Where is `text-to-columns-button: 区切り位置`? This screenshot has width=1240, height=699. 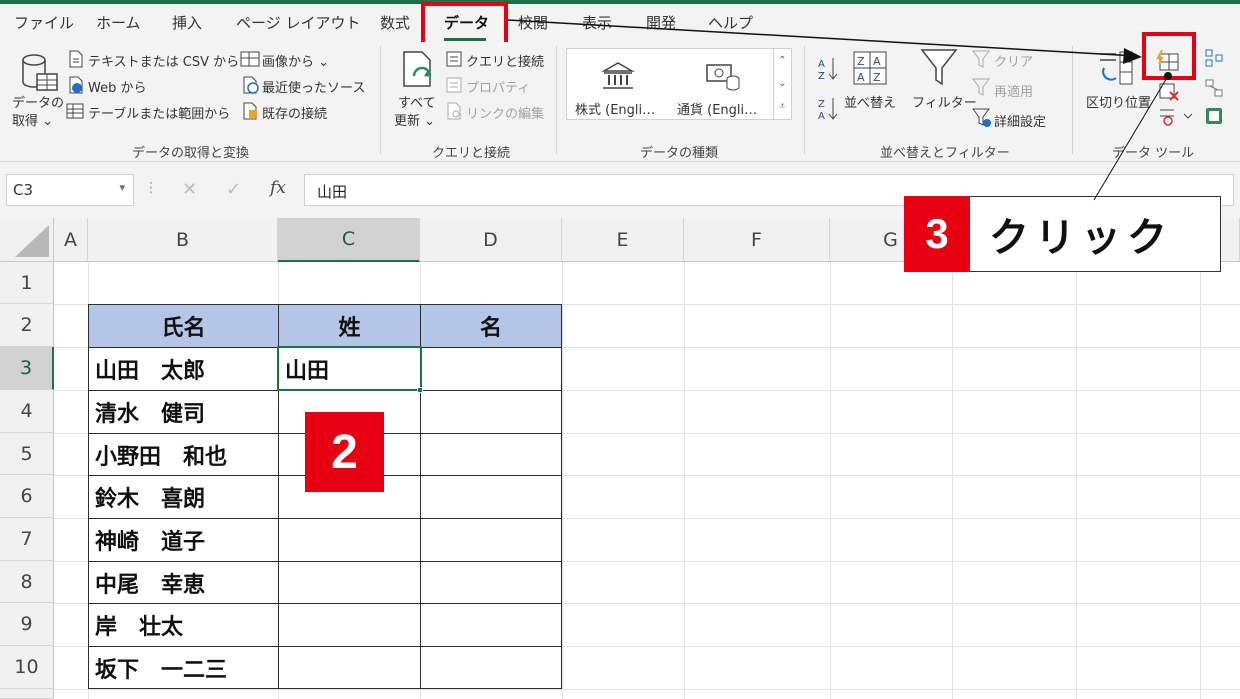
text-to-columns-button: 区切り位置 is located at coordinates (1118, 101).